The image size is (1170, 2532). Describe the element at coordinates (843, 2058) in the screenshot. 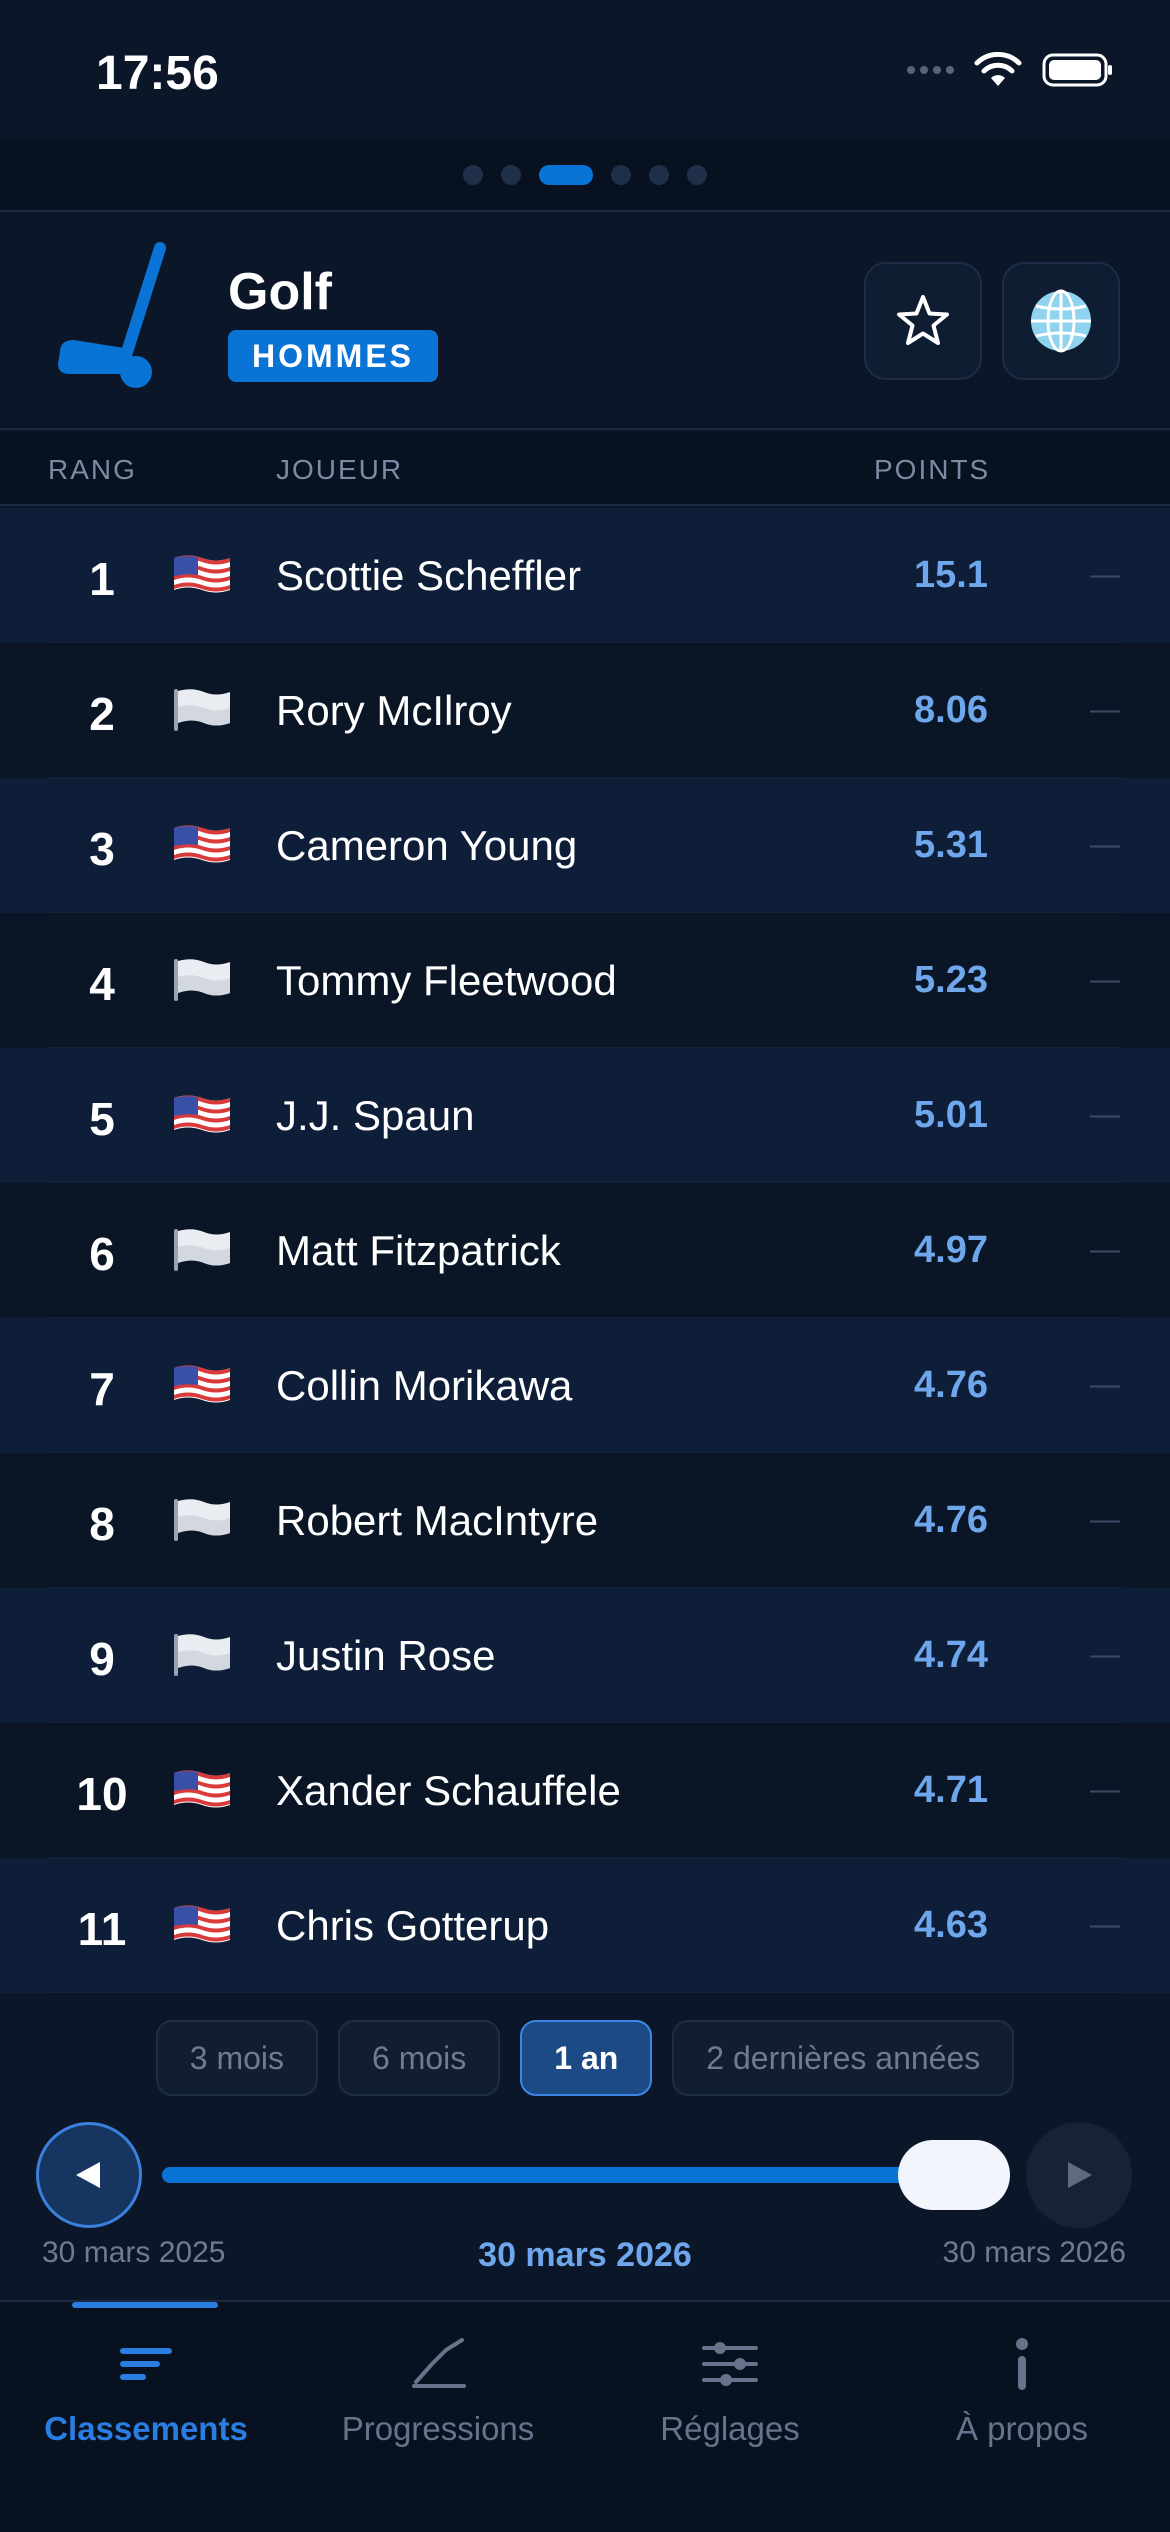

I see `period-button: 2 dernières années` at that location.